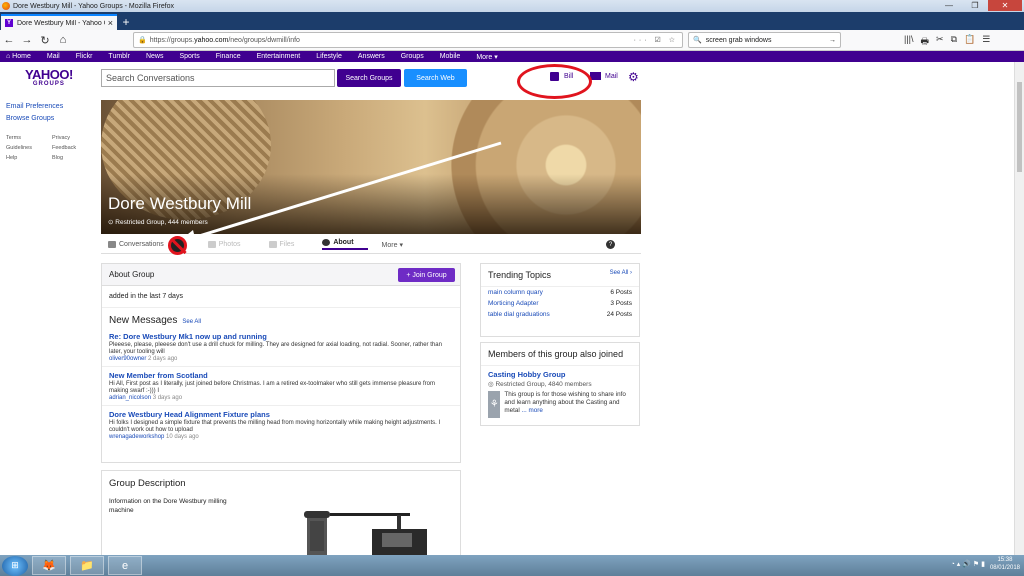 The height and width of the screenshot is (576, 1024). Describe the element at coordinates (84, 56) in the screenshot. I see `ybar-flickr: Flickr` at that location.